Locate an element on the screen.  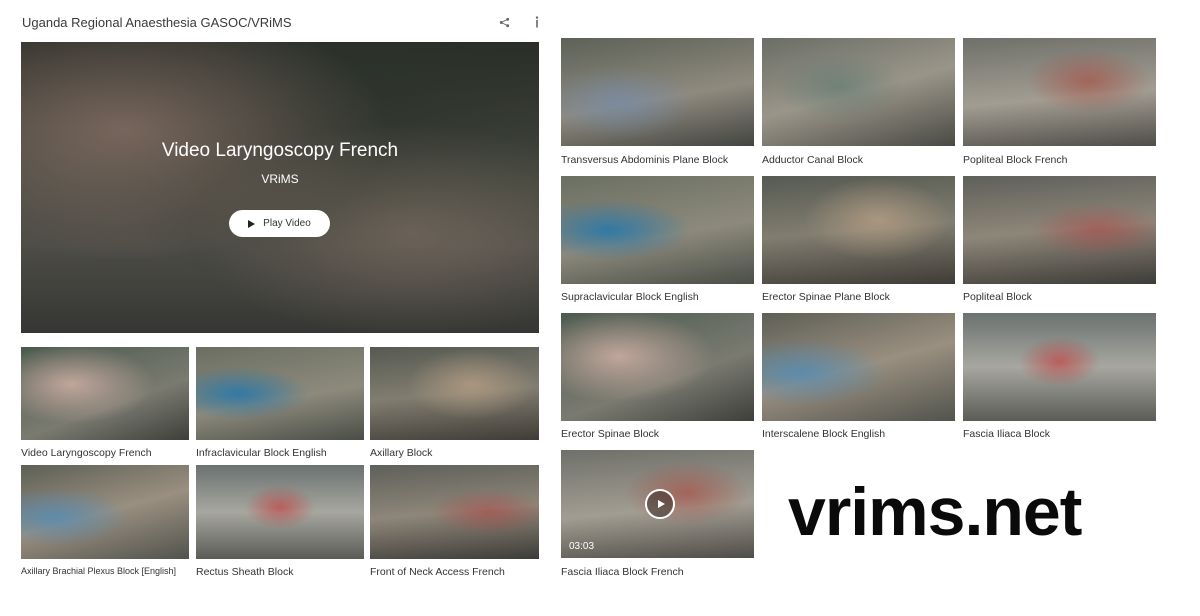
play-video-button: Play Video is located at coordinates (279, 223).